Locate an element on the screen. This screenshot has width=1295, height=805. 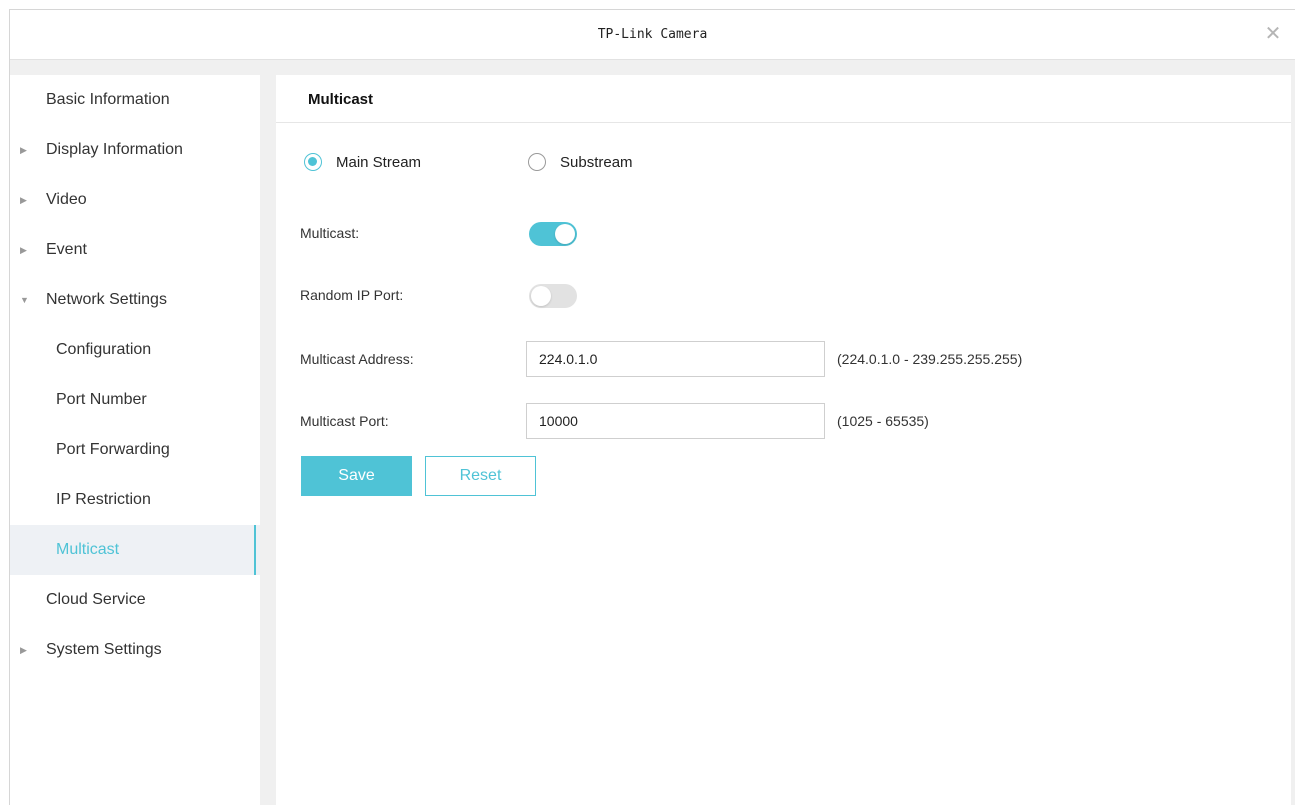
sidebar-item-basic-information: Basic Information is located at coordinates (135, 100).